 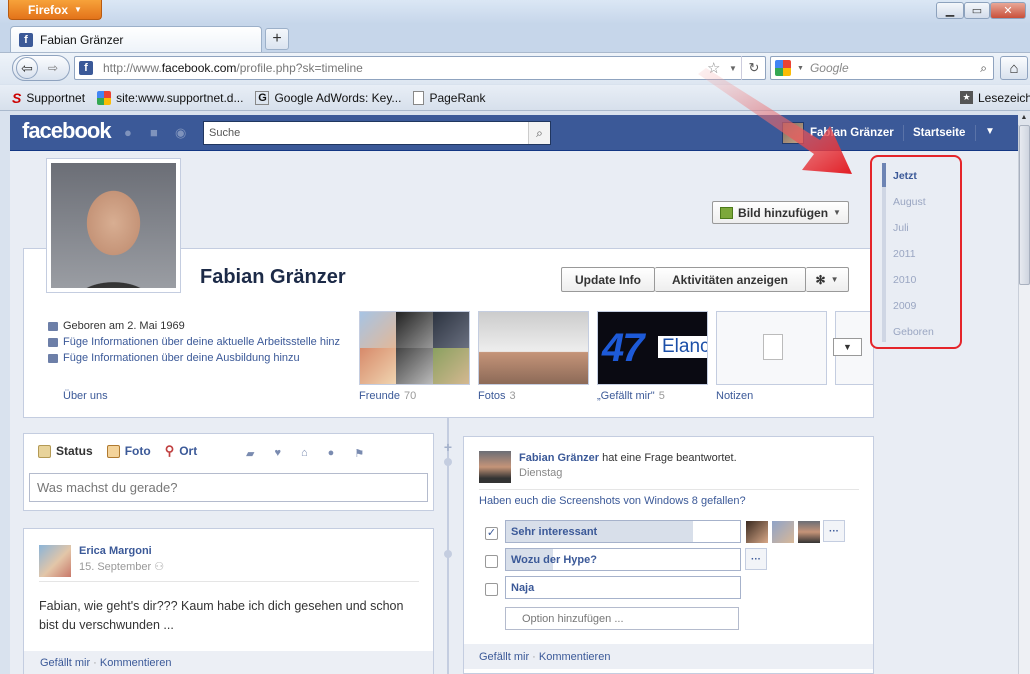 I want to click on search-icon: ⌕, so click(x=983, y=68).